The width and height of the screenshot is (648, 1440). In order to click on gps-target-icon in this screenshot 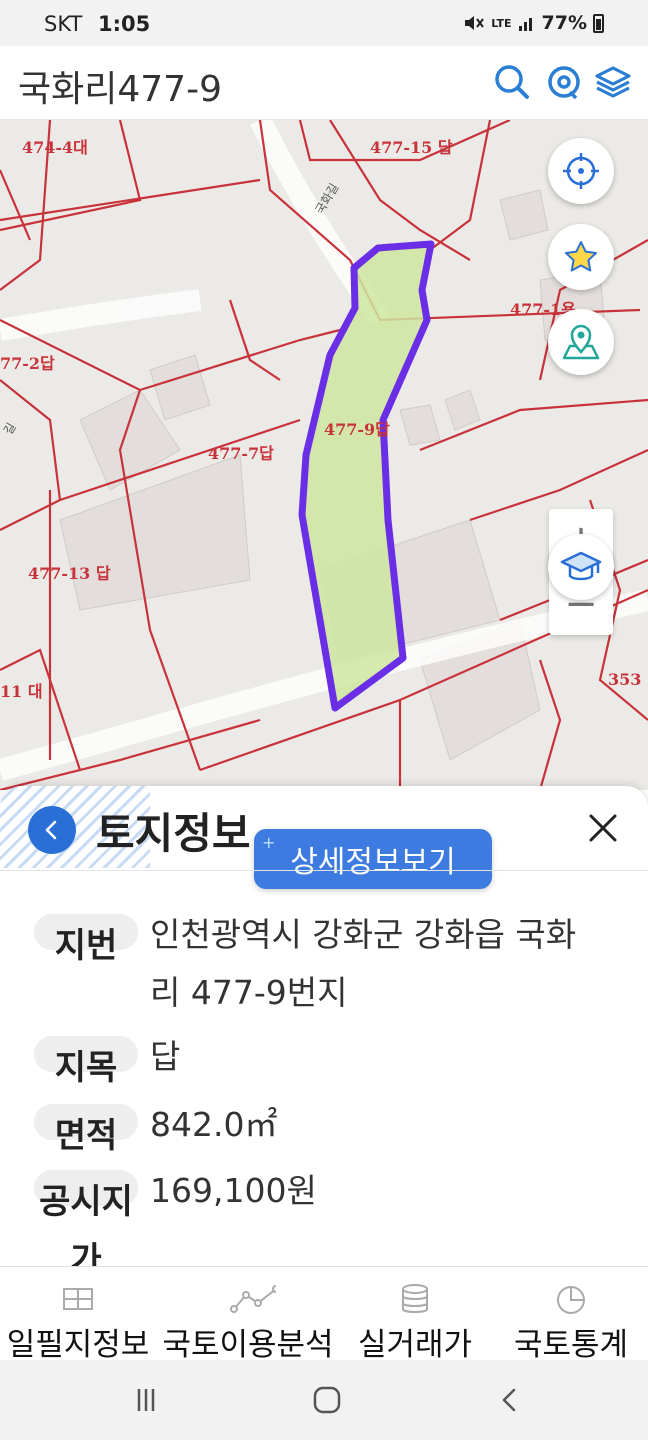, I will do `click(581, 171)`.